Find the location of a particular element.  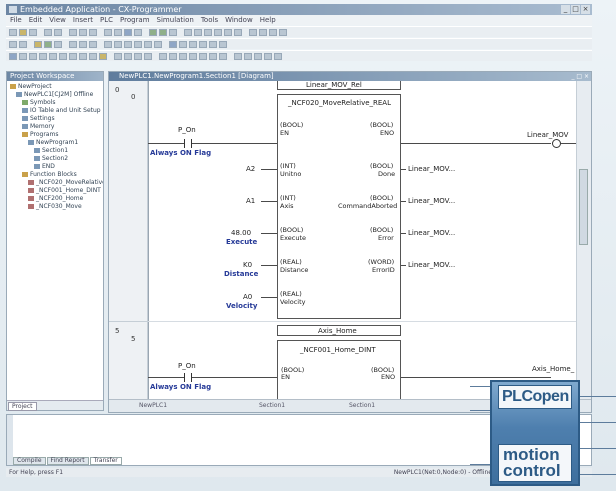

tree-item: _NCF200_Home is located at coordinates (55, 199).